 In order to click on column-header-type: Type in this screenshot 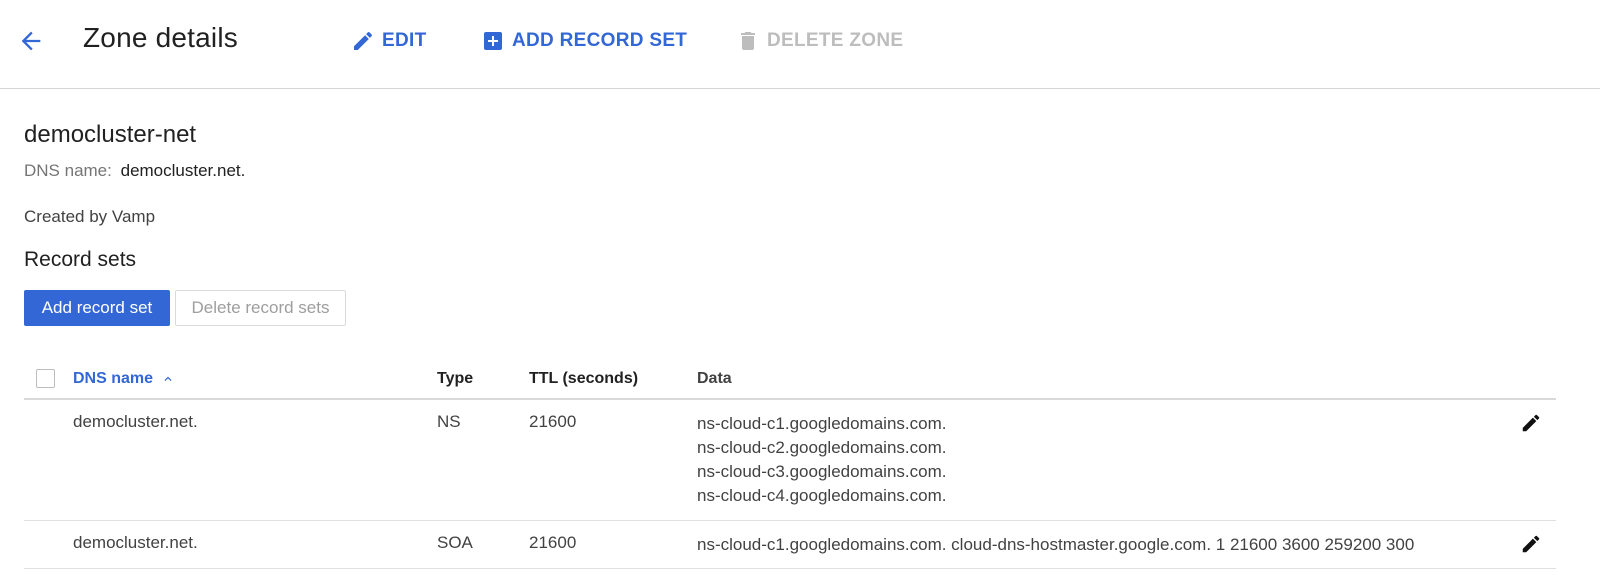, I will do `click(455, 378)`.